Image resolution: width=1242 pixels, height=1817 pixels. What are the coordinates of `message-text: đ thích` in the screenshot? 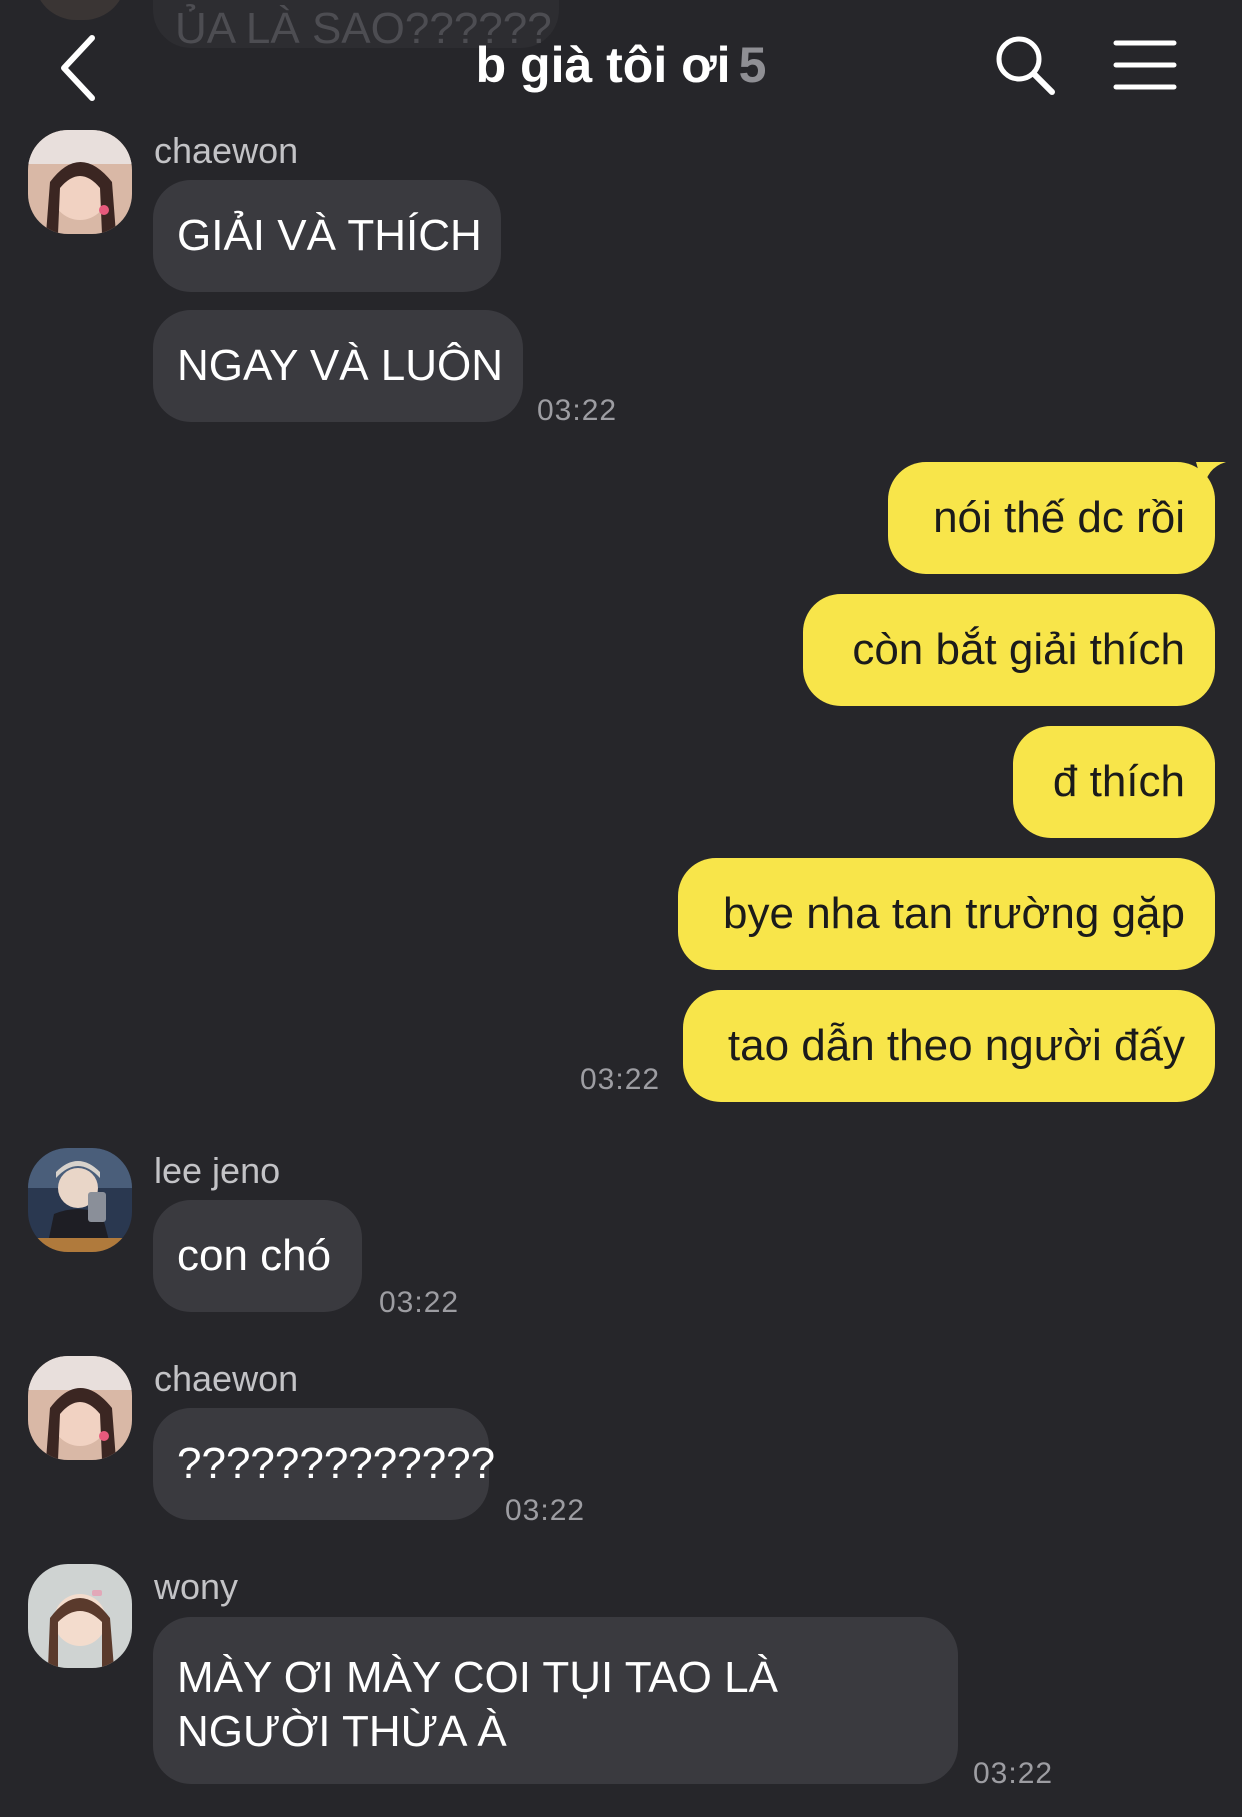 It's located at (1118, 781).